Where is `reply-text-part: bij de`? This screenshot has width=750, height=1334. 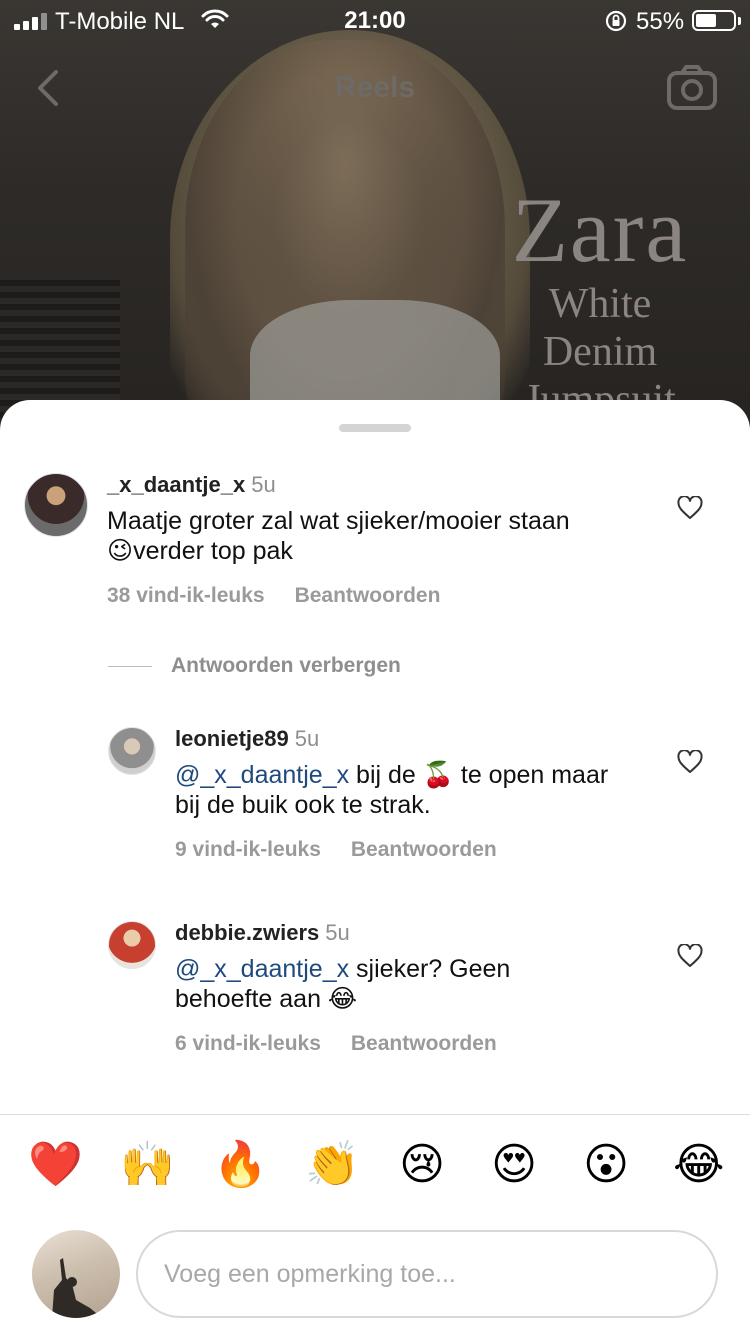
reply-text-part: bij de is located at coordinates (386, 775).